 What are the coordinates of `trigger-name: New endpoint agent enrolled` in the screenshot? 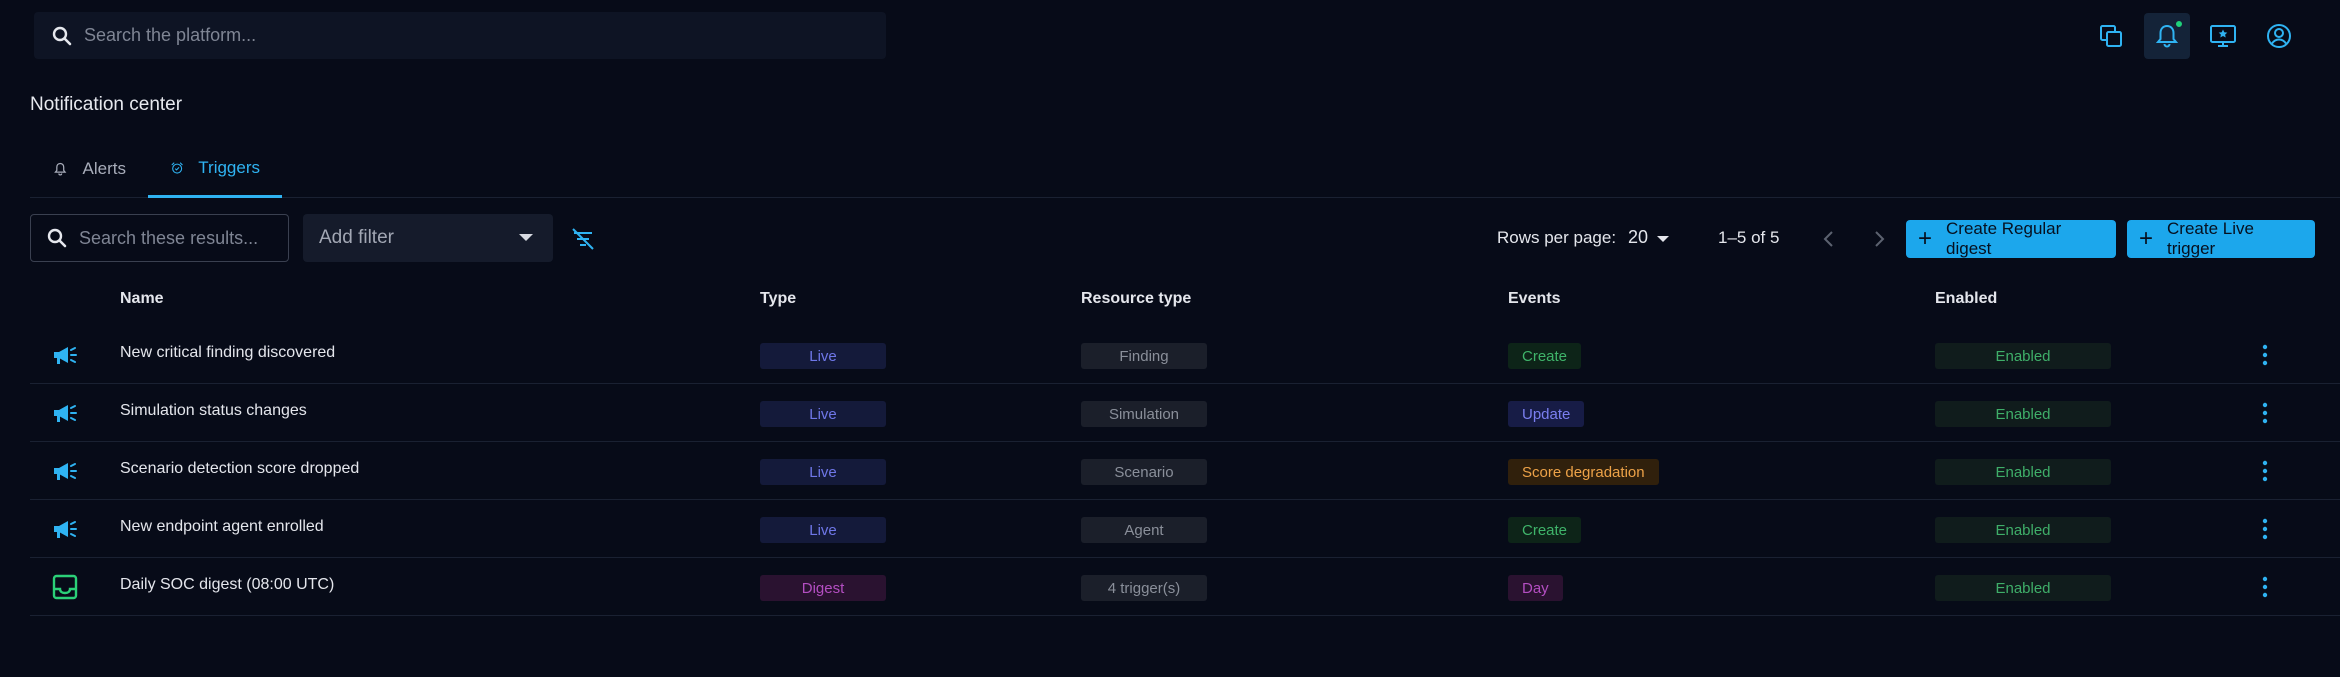 It's located at (222, 526).